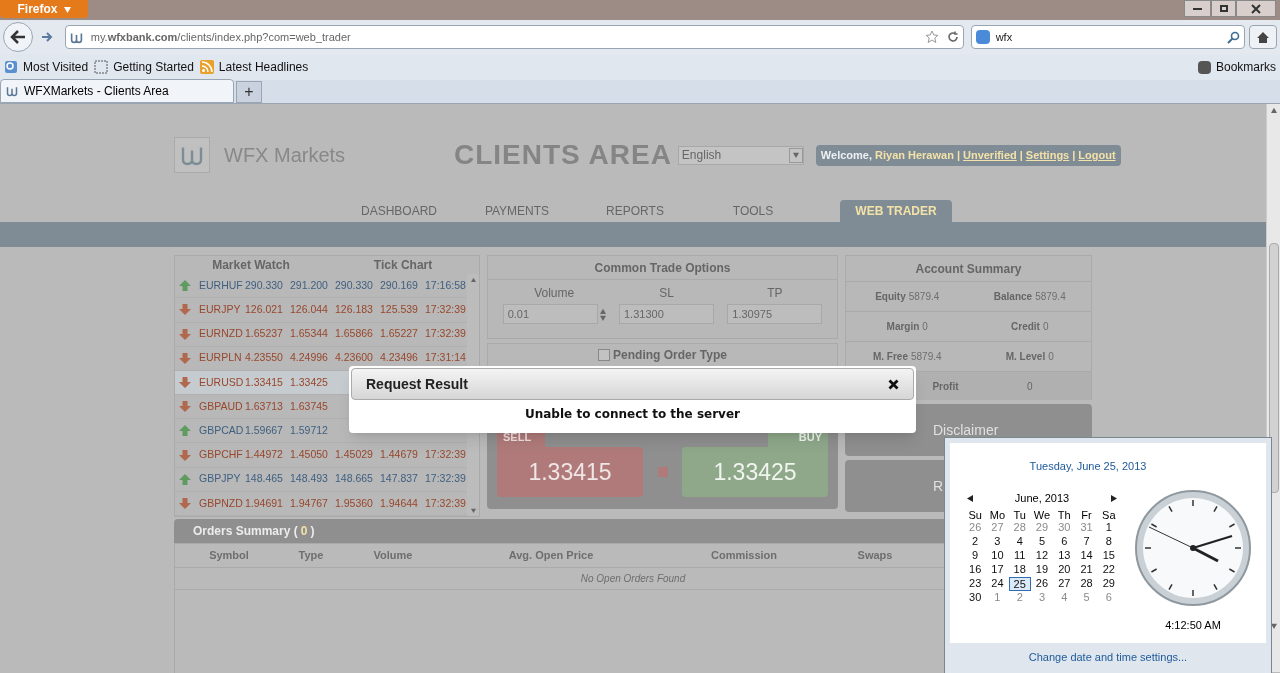  What do you see at coordinates (1086, 528) in the screenshot?
I see `calendar-day: 31` at bounding box center [1086, 528].